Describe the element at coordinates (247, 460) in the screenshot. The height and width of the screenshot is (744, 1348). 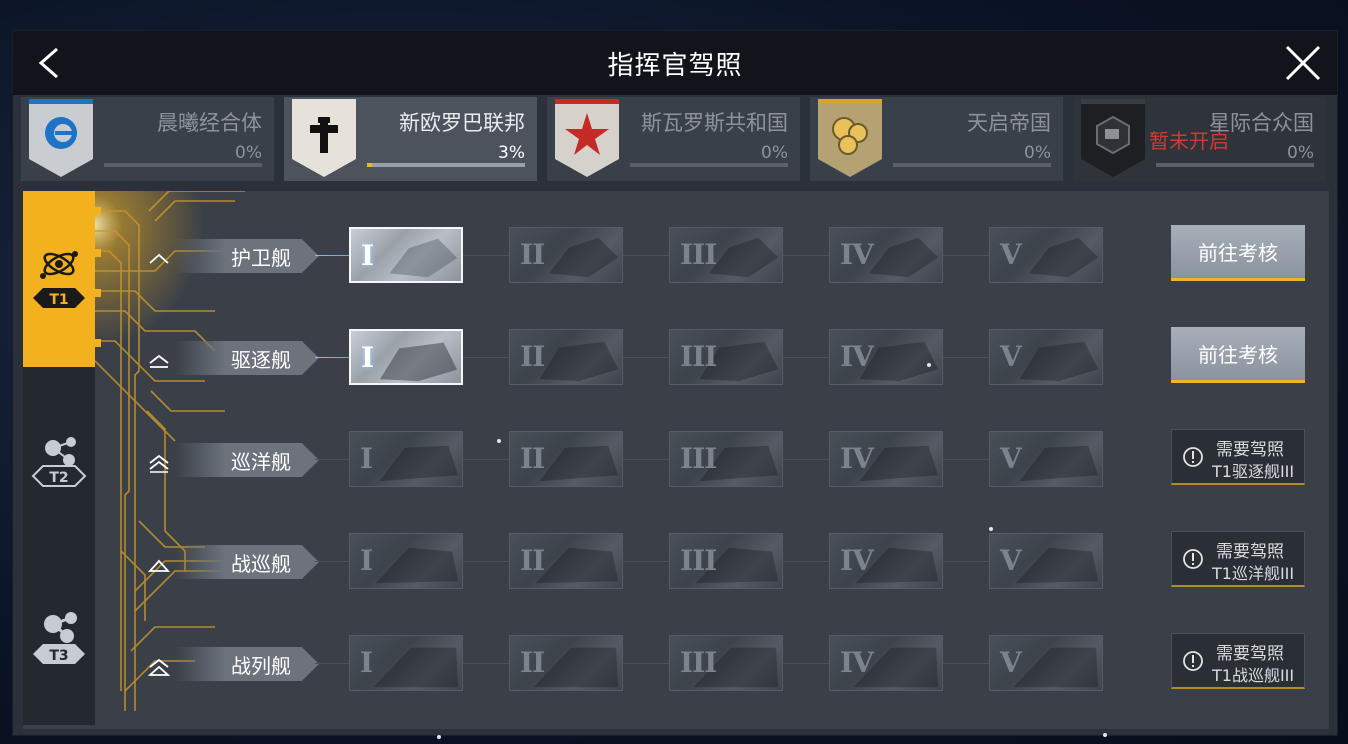
I see `ship-class-label: 巡洋舰` at that location.